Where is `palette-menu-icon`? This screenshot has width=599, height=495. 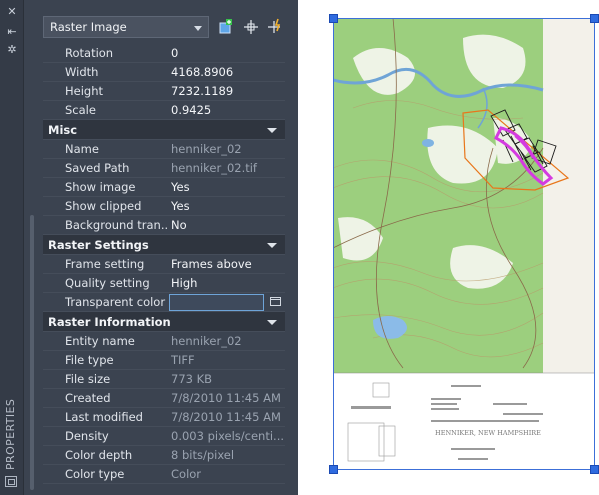
palette-menu-icon is located at coordinates (11, 481).